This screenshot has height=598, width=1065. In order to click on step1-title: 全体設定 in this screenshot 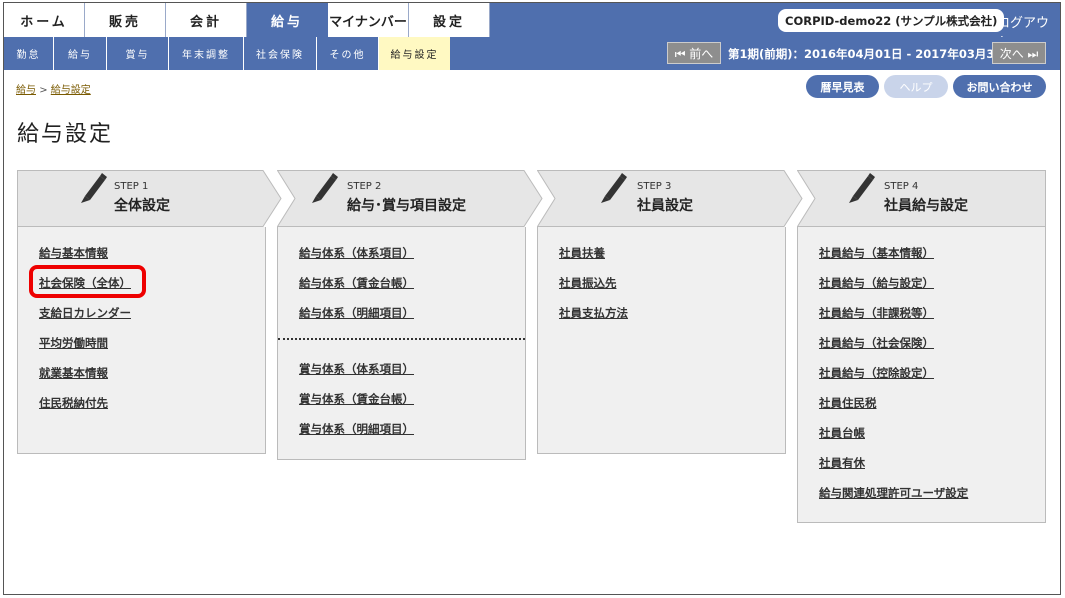, I will do `click(142, 206)`.